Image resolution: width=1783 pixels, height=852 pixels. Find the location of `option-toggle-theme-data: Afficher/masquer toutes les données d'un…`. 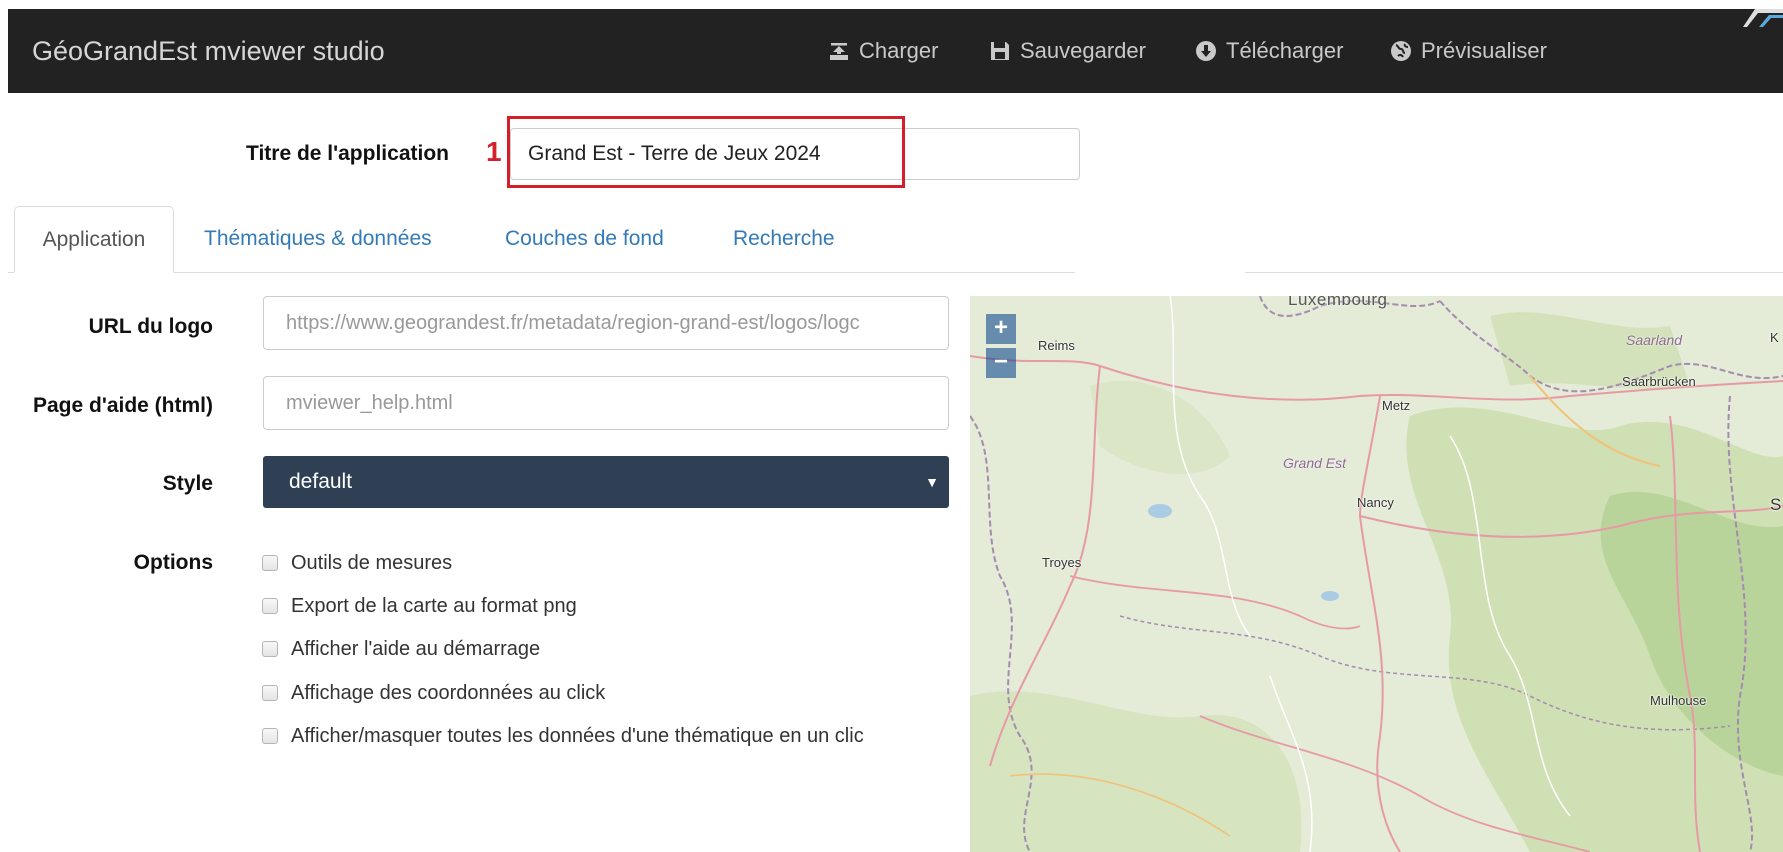

option-toggle-theme-data: Afficher/masquer toutes les données d'un… is located at coordinates (563, 736).